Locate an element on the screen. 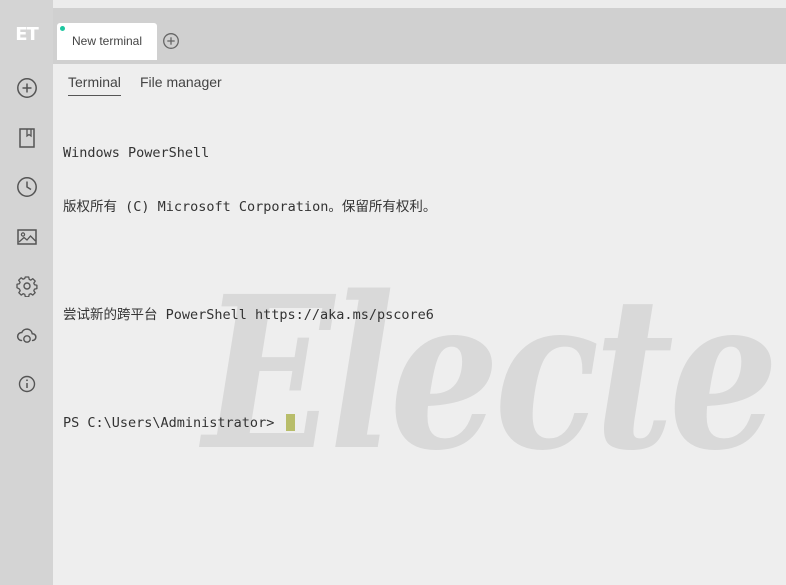  background-button is located at coordinates (27, 237).